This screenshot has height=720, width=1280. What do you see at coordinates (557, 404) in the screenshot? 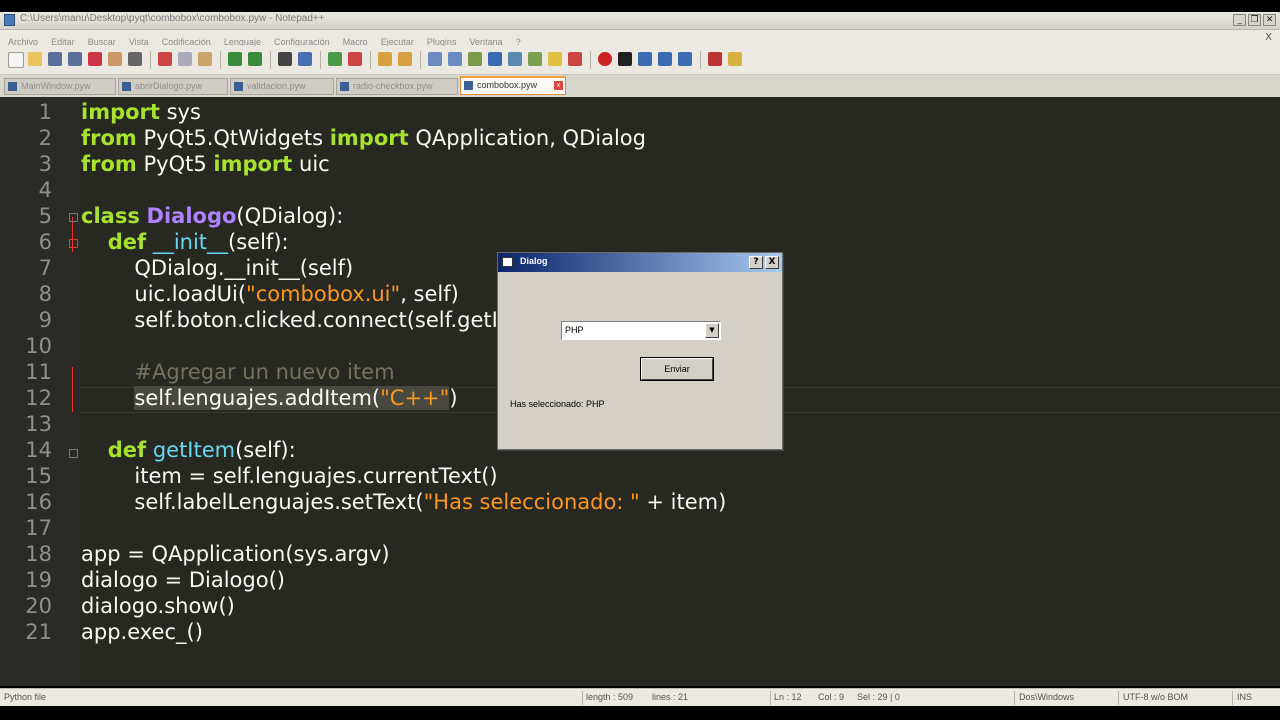
I see `selection-label: Has seleccionado: PHP` at bounding box center [557, 404].